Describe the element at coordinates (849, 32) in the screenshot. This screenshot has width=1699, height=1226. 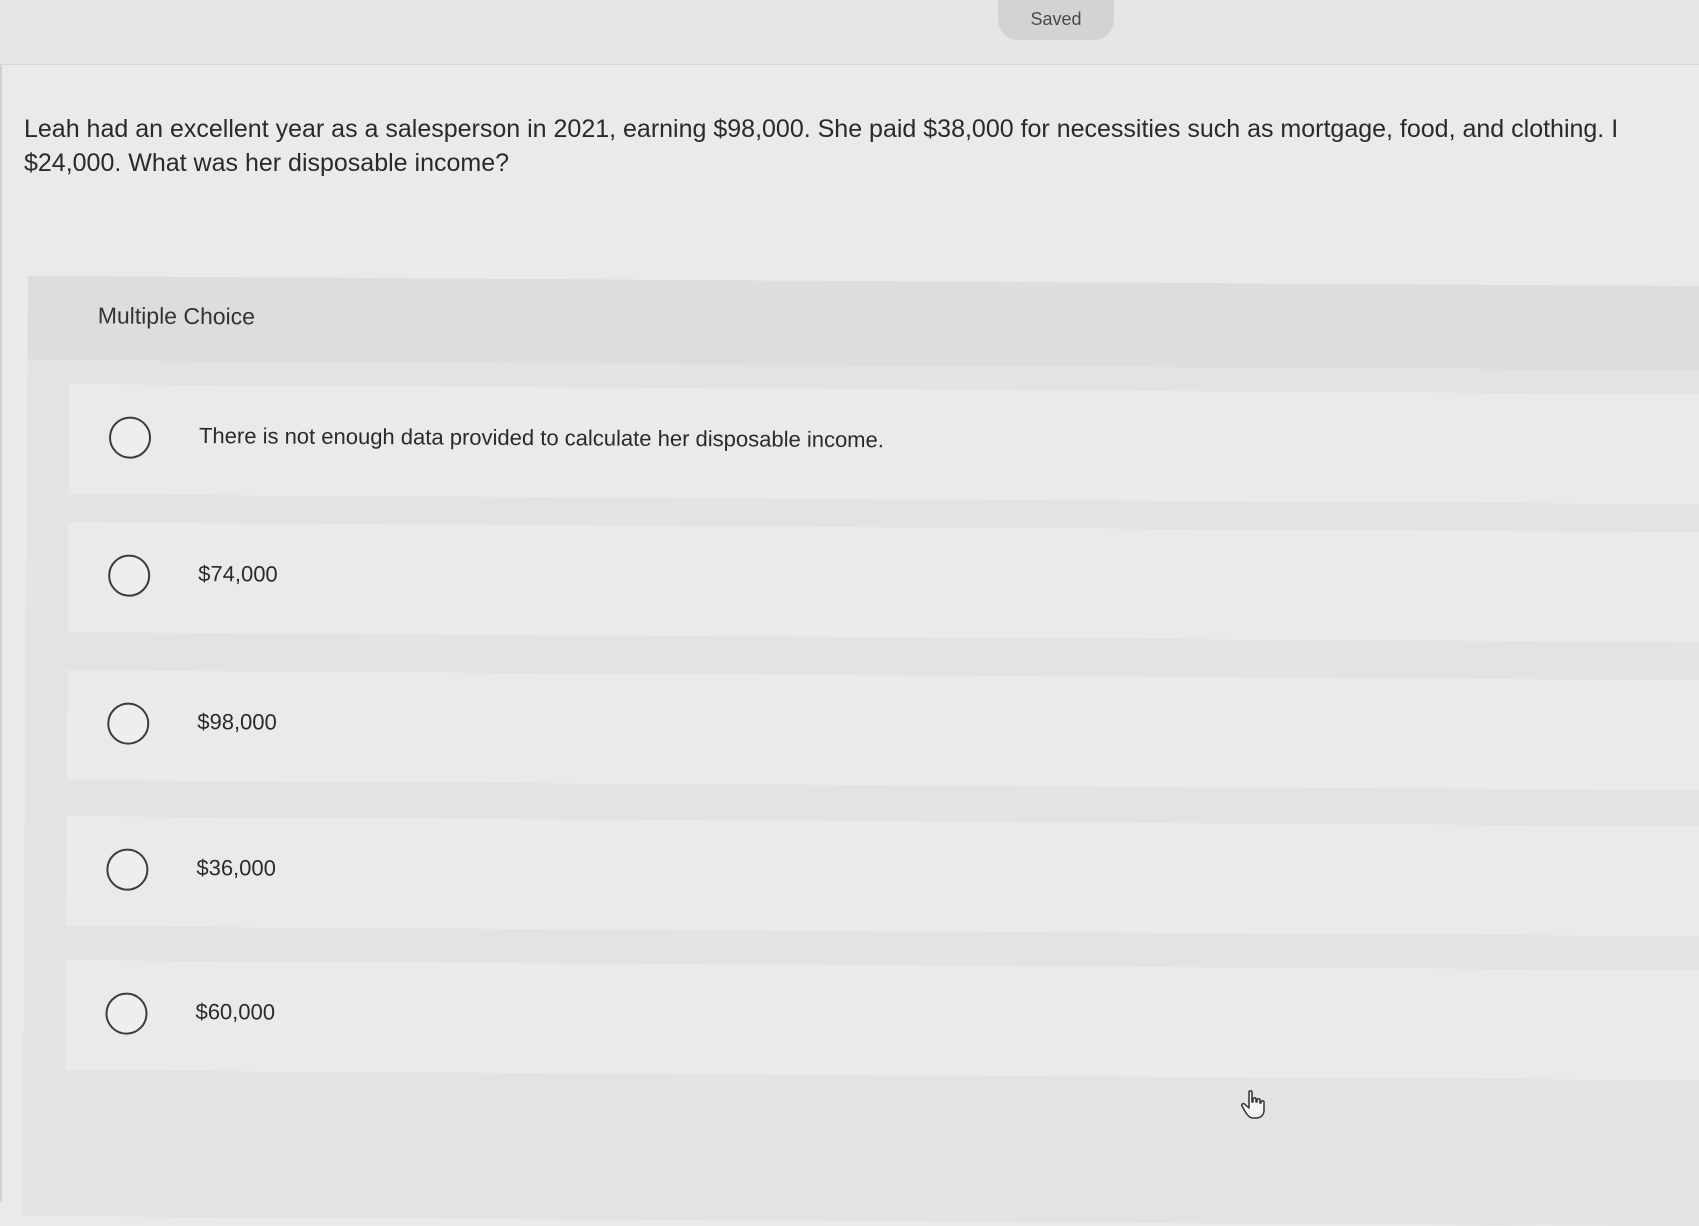
I see `top-bar: Saved` at that location.